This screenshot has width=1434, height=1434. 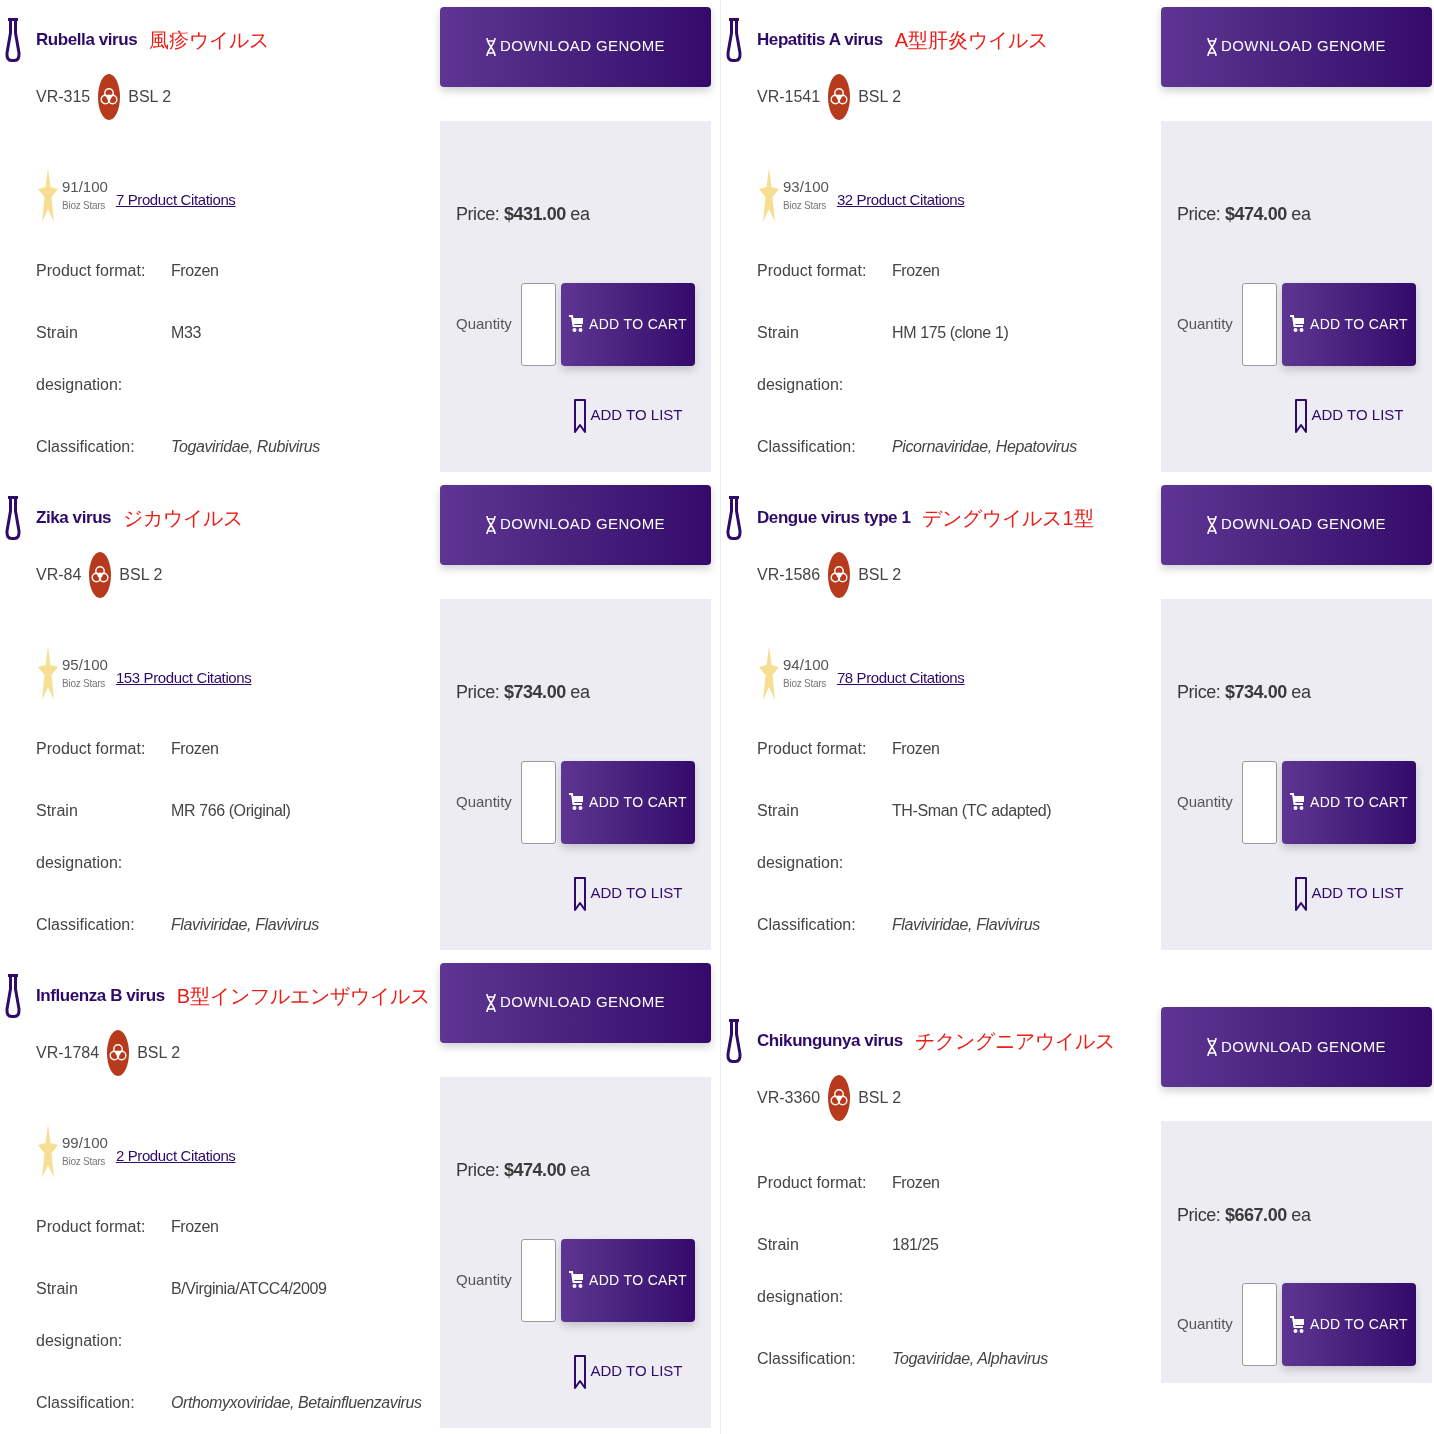 What do you see at coordinates (231, 810) in the screenshot?
I see `detail-value: MR 766 (Original)` at bounding box center [231, 810].